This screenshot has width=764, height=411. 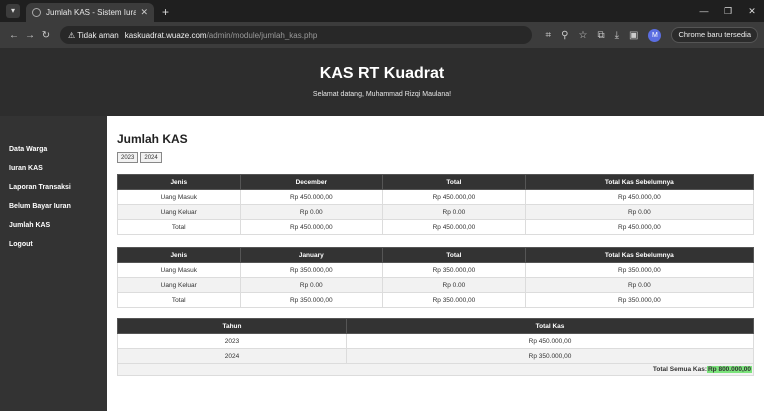 I want to click on column-header: December, so click(x=311, y=182).